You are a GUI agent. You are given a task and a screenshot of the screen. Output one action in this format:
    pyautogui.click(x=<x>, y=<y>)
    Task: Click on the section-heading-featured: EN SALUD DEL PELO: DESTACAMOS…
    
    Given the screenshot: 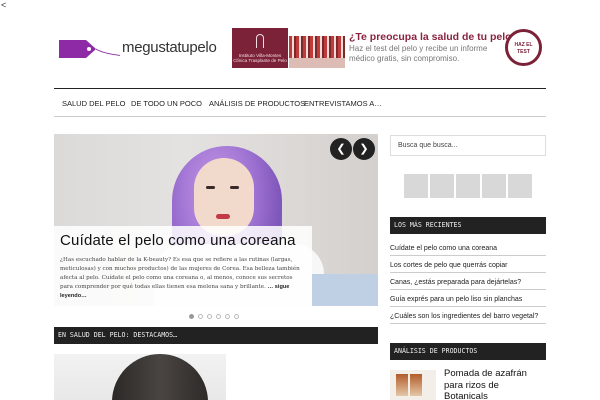 What is the action you would take?
    pyautogui.click(x=216, y=335)
    